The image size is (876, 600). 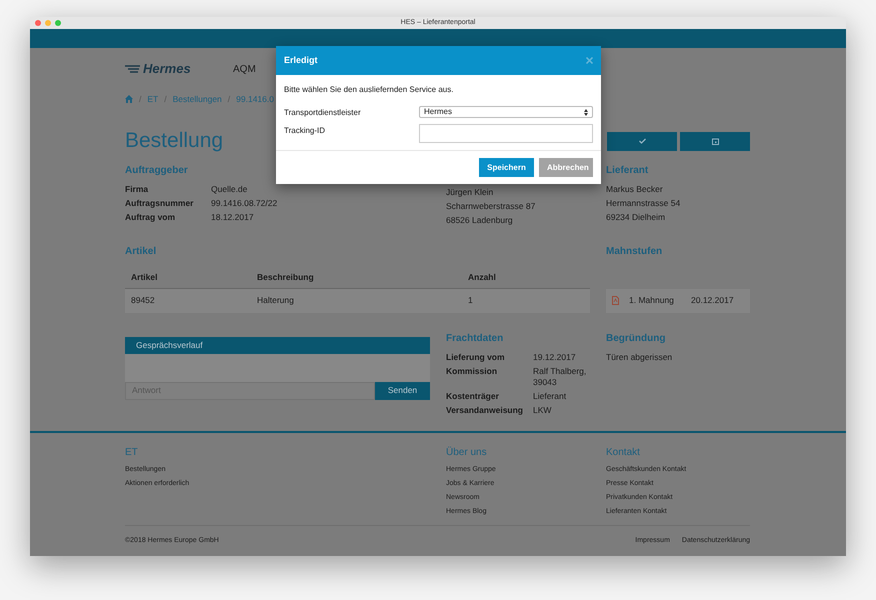 I want to click on page-title: Bestellung, so click(x=174, y=140).